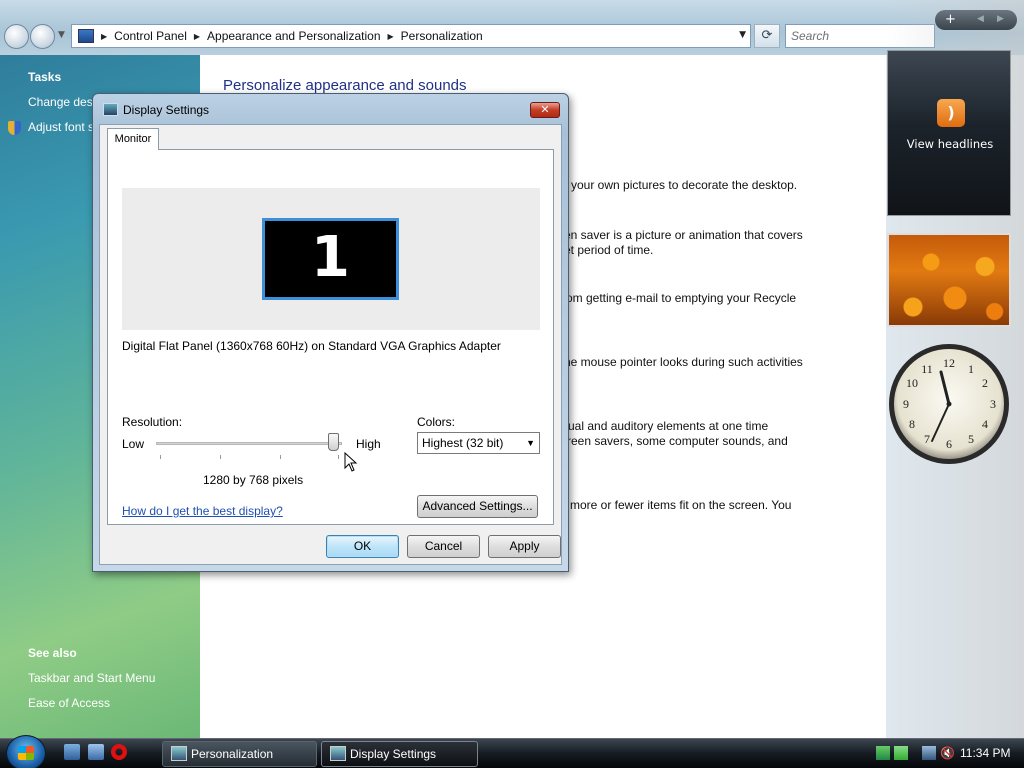 Image resolution: width=1024 pixels, height=768 pixels. I want to click on ok-button: OK, so click(362, 546).